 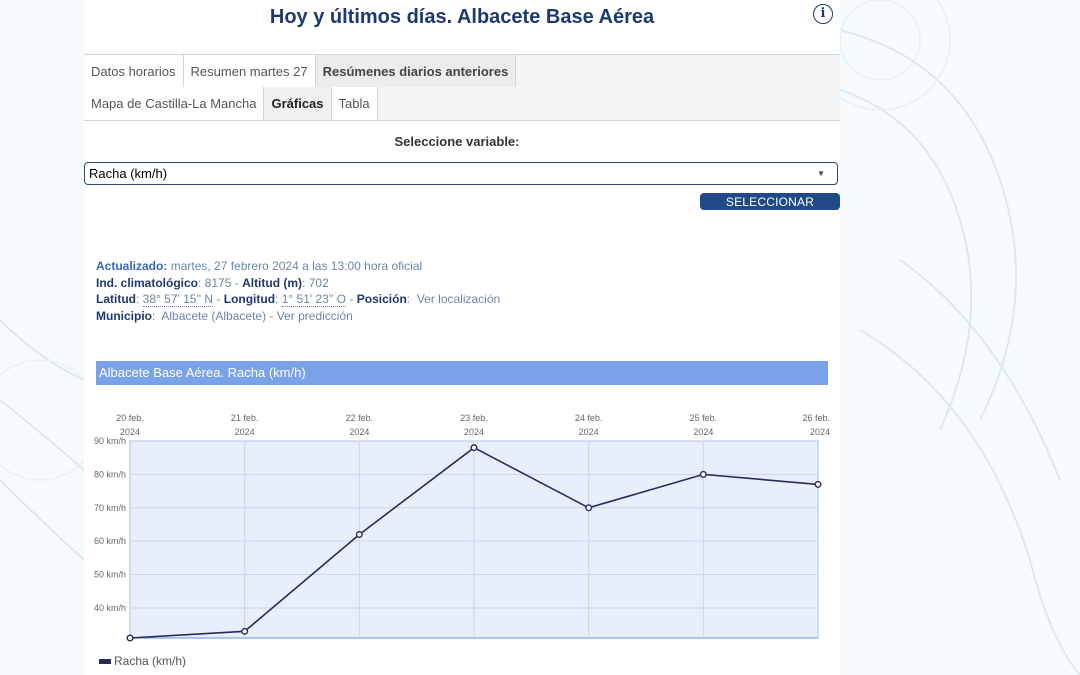 What do you see at coordinates (116, 299) in the screenshot?
I see `latitude-label: Latitud` at bounding box center [116, 299].